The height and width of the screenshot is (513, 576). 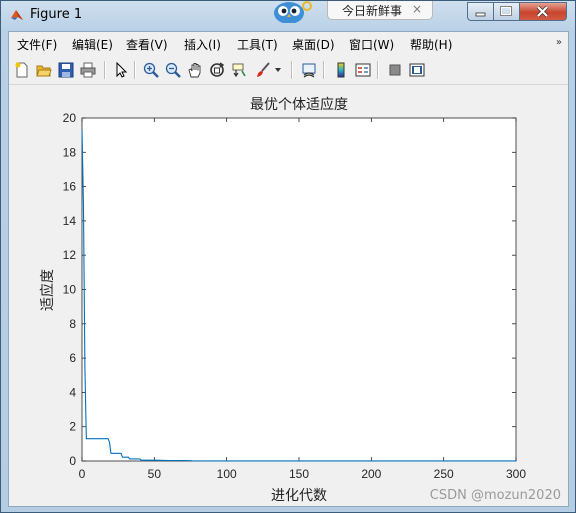 I want to click on save-icon, so click(x=66, y=70).